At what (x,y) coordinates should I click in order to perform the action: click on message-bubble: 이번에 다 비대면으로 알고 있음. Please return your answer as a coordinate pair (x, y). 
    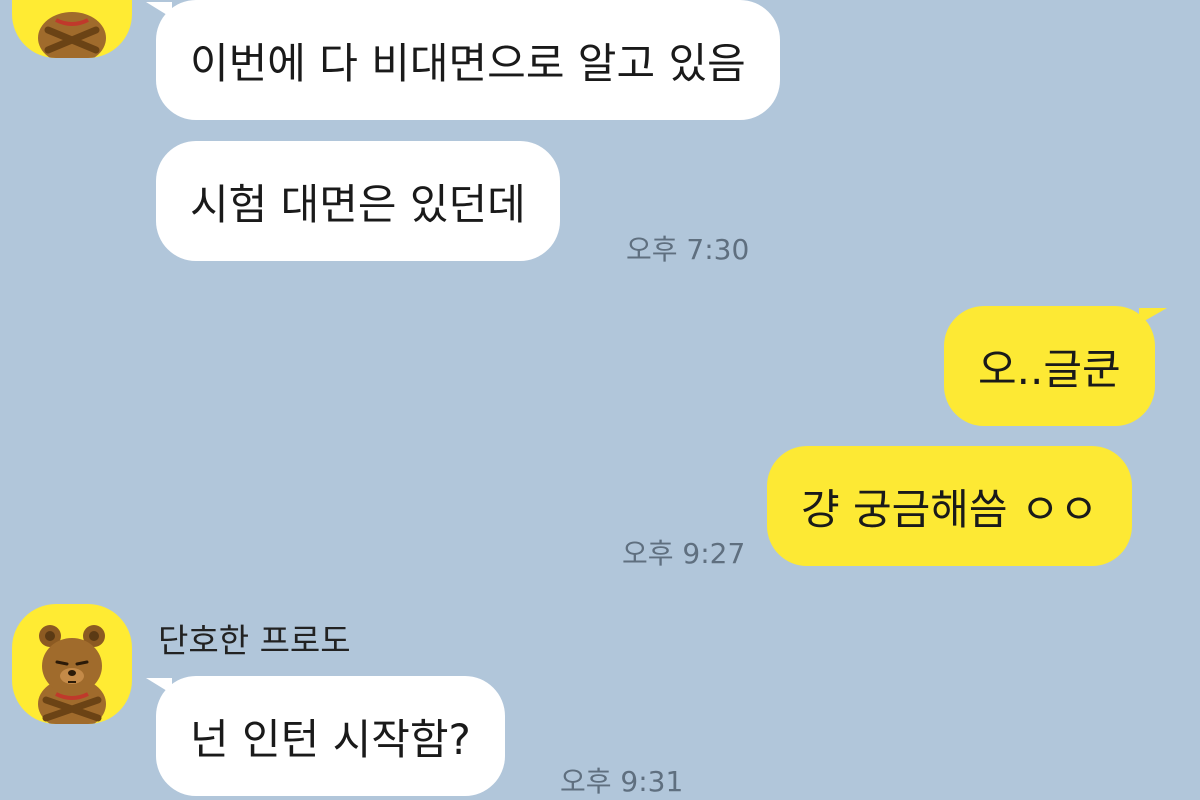
    Looking at the image, I should click on (463, 60).